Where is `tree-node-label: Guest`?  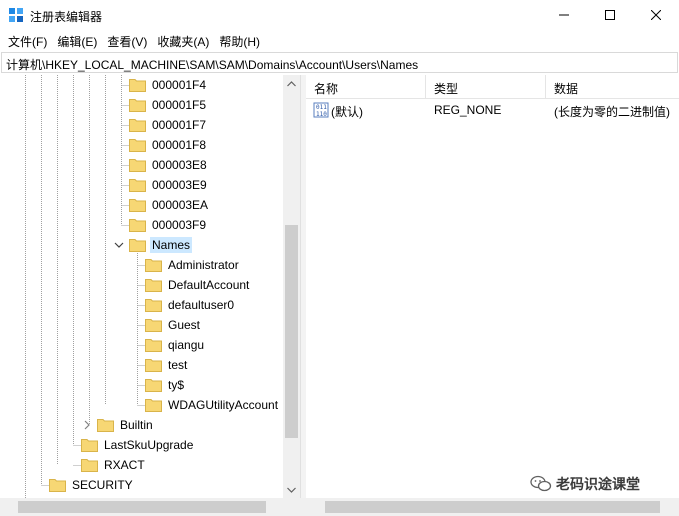
tree-node-label: Guest is located at coordinates (184, 325).